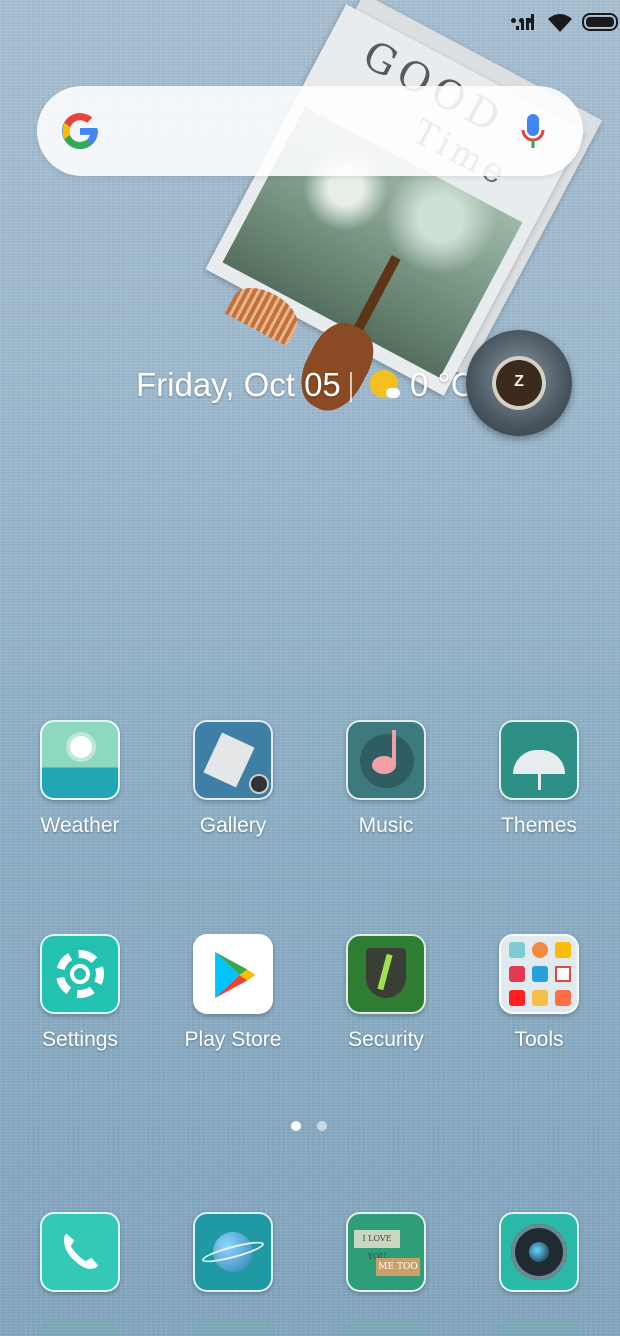  I want to click on app-label: Gallery, so click(233, 825).